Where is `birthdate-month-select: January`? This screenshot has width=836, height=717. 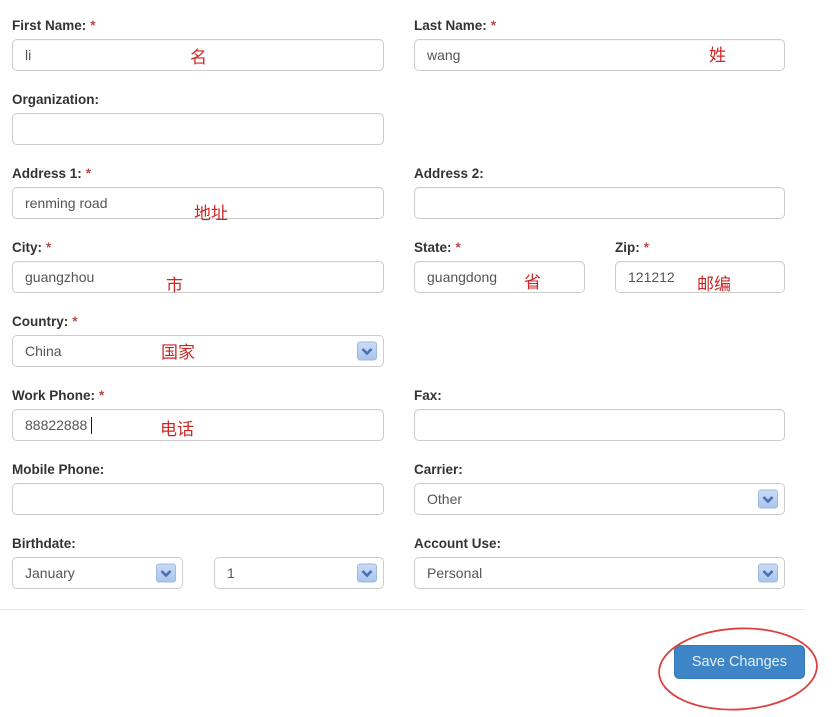 birthdate-month-select: January is located at coordinates (97, 573).